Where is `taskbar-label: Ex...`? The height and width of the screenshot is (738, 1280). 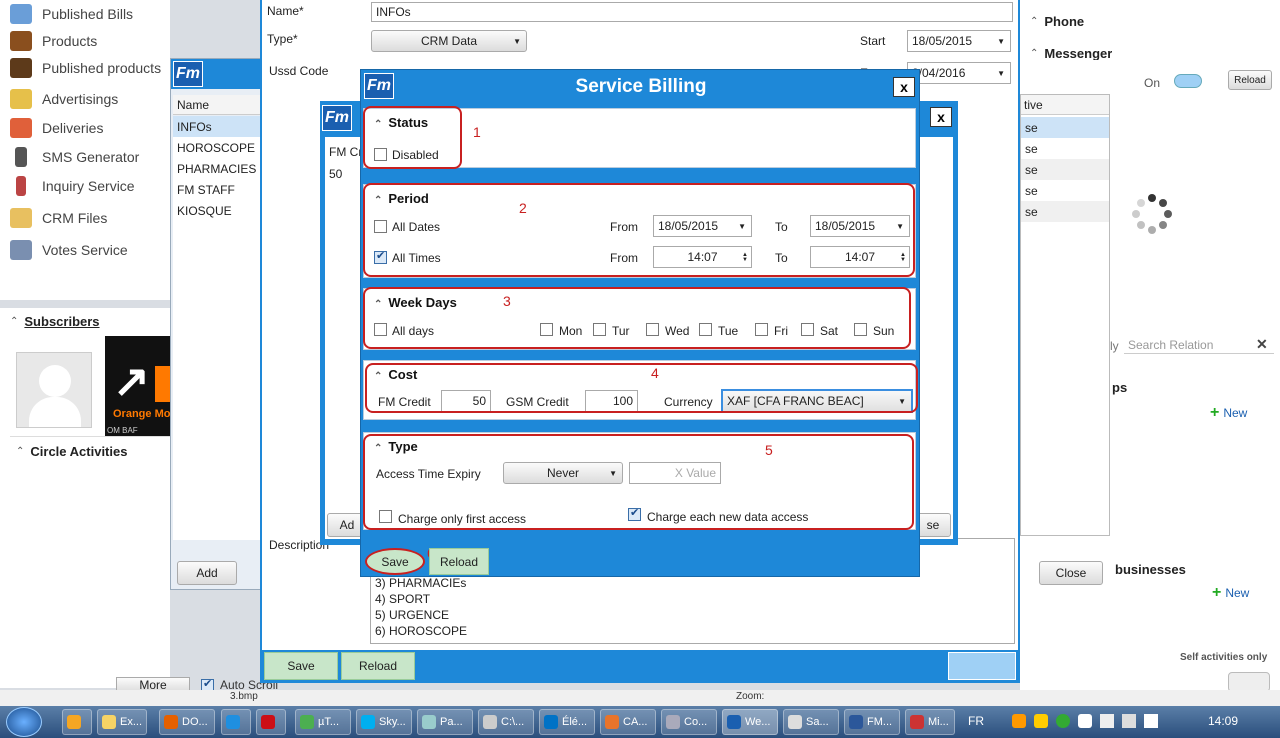 taskbar-label: Ex... is located at coordinates (131, 722).